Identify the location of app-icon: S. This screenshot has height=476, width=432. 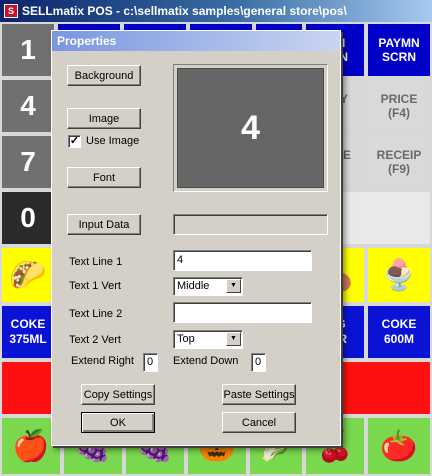
(11, 11).